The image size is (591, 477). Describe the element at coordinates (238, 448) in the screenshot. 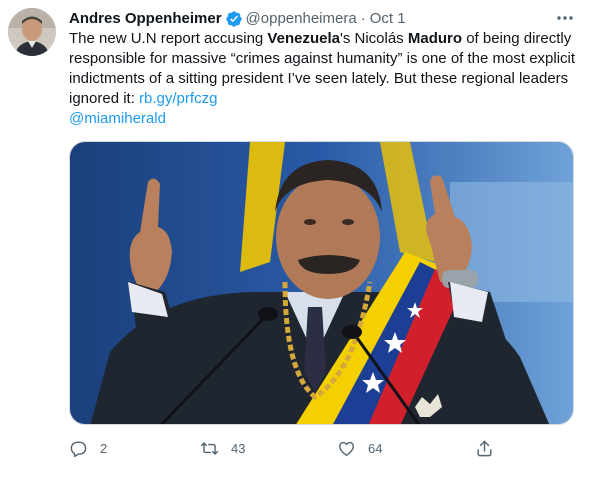

I see `retweet-count: 43` at that location.